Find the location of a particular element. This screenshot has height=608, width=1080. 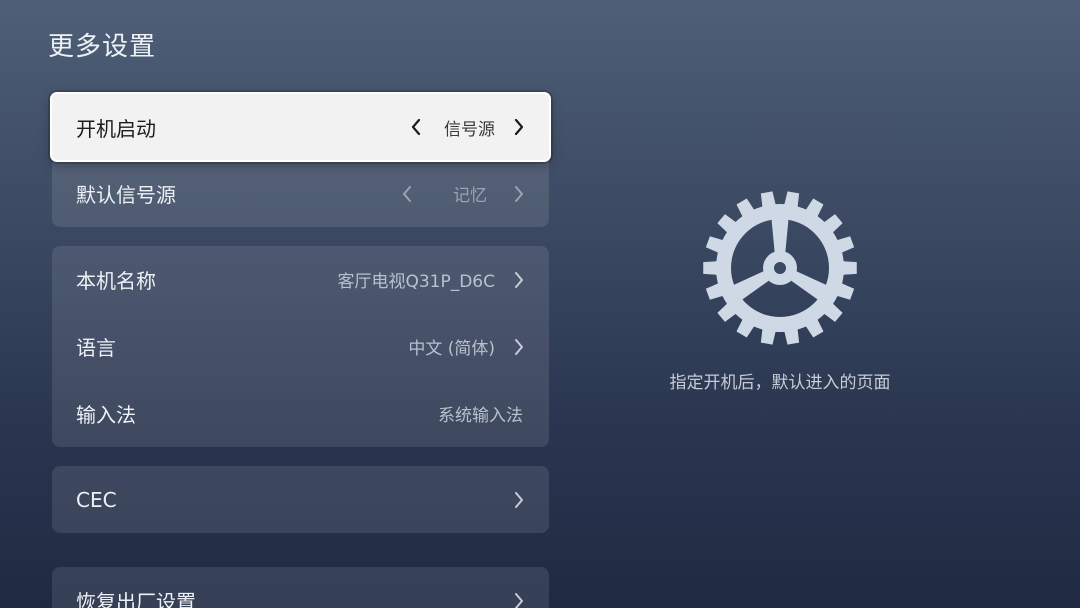

row-label: 恢复出厂设置 is located at coordinates (136, 599).